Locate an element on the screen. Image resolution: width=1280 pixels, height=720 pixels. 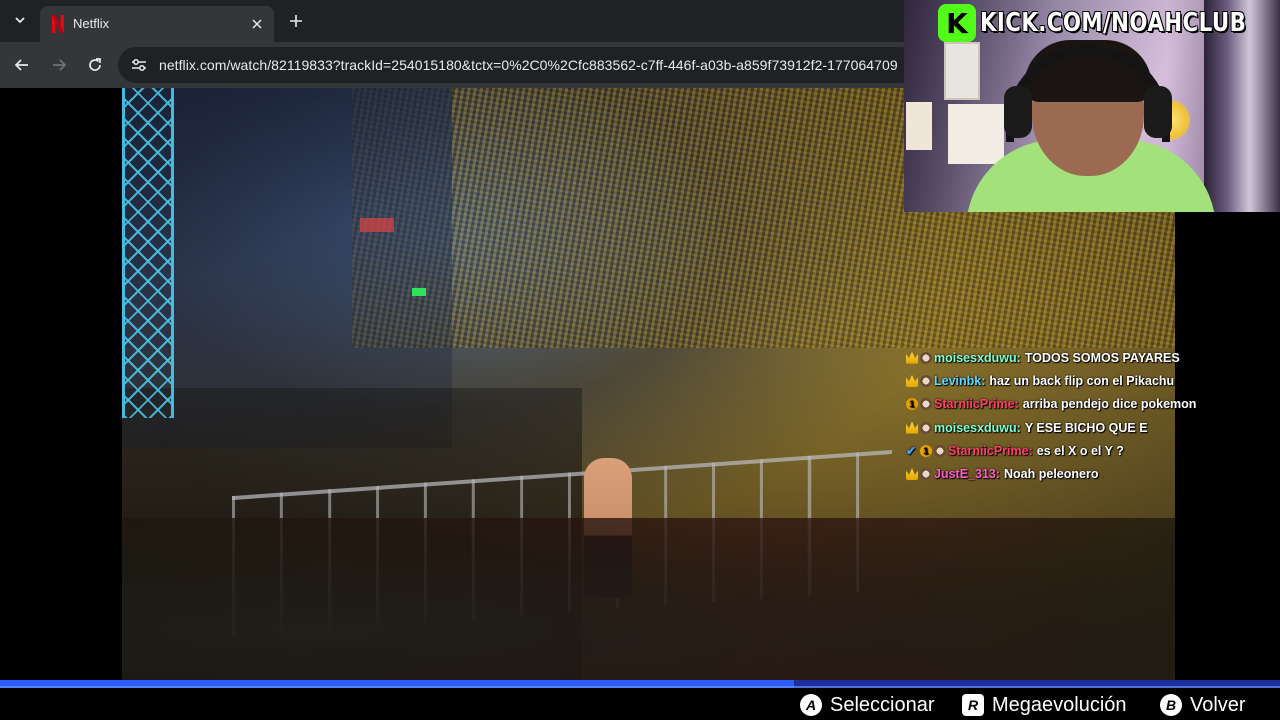
controls-hint-bar: A Seleccionar R Megaevolución B Volver is located at coordinates (640, 704).